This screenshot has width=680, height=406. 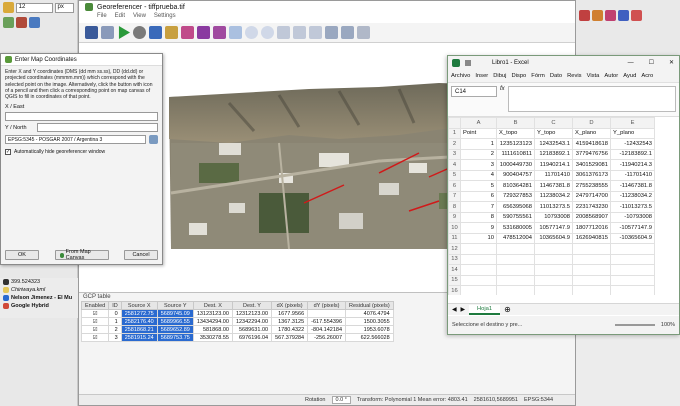 What do you see at coordinates (139, 18) in the screenshot?
I see `menu-view: View` at bounding box center [139, 18].